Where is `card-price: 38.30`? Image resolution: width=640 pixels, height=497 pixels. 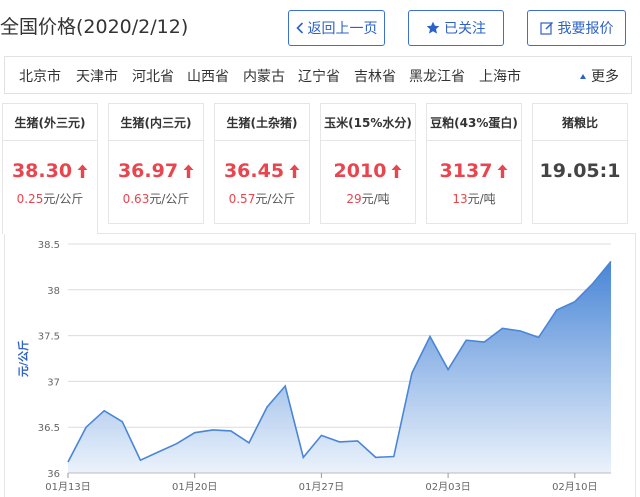 card-price: 38.30 is located at coordinates (42, 171).